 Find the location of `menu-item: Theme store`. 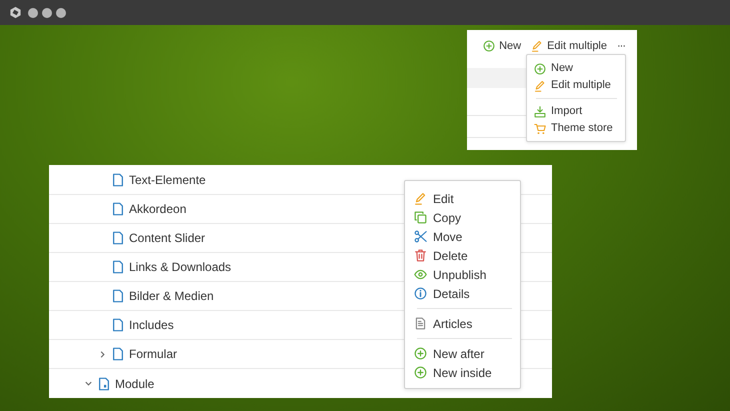

menu-item: Theme store is located at coordinates (576, 128).